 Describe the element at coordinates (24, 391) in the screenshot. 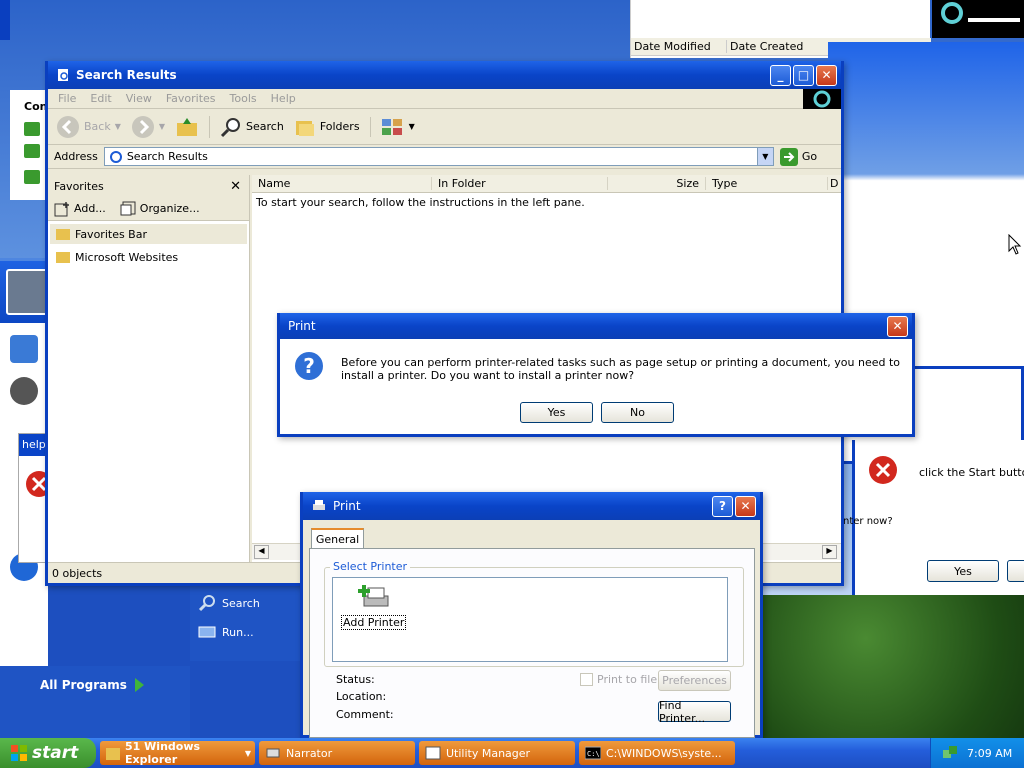

I see `raccoon-icon` at that location.